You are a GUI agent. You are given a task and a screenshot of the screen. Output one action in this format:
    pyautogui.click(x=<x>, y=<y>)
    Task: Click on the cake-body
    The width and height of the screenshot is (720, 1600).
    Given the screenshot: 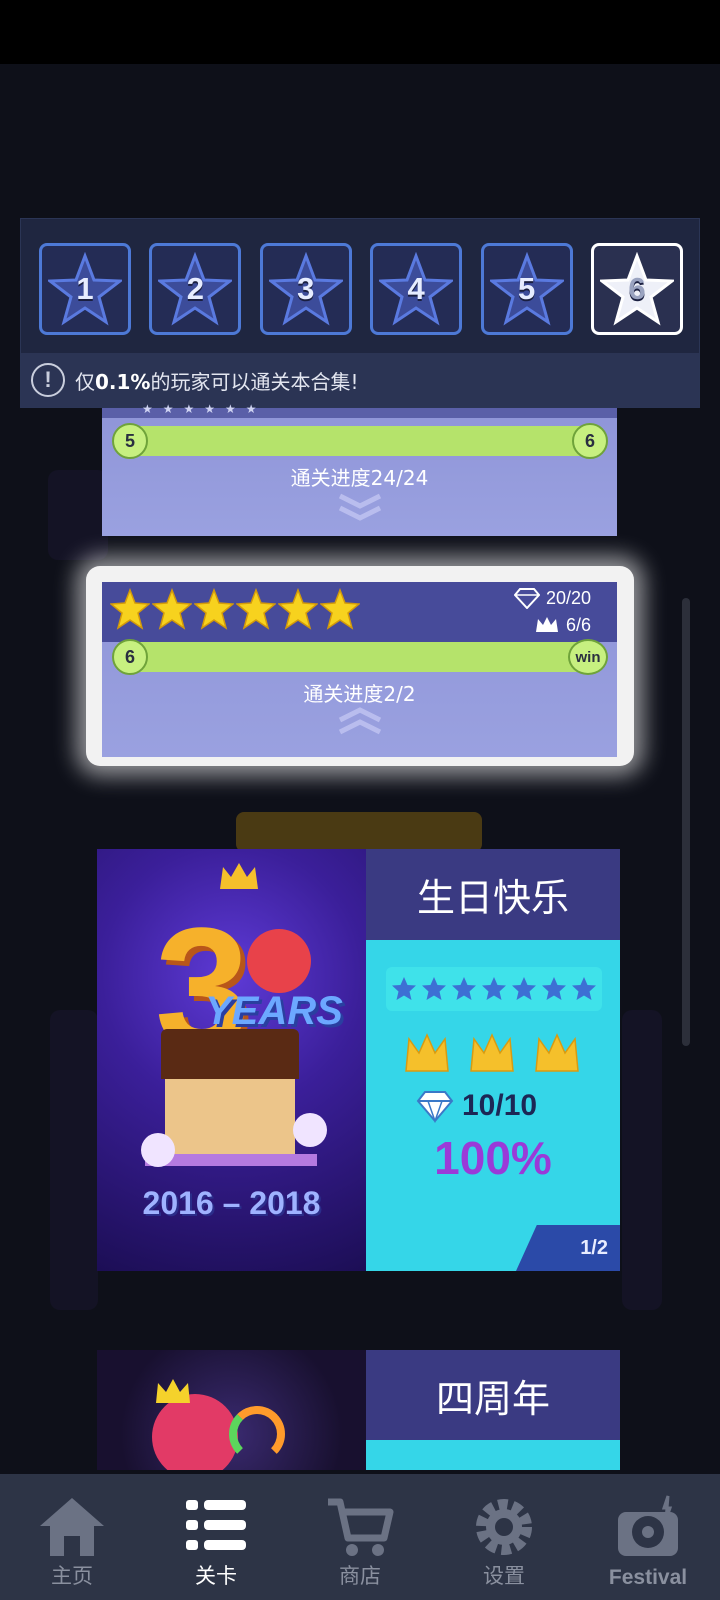 What is the action you would take?
    pyautogui.click(x=230, y=1118)
    